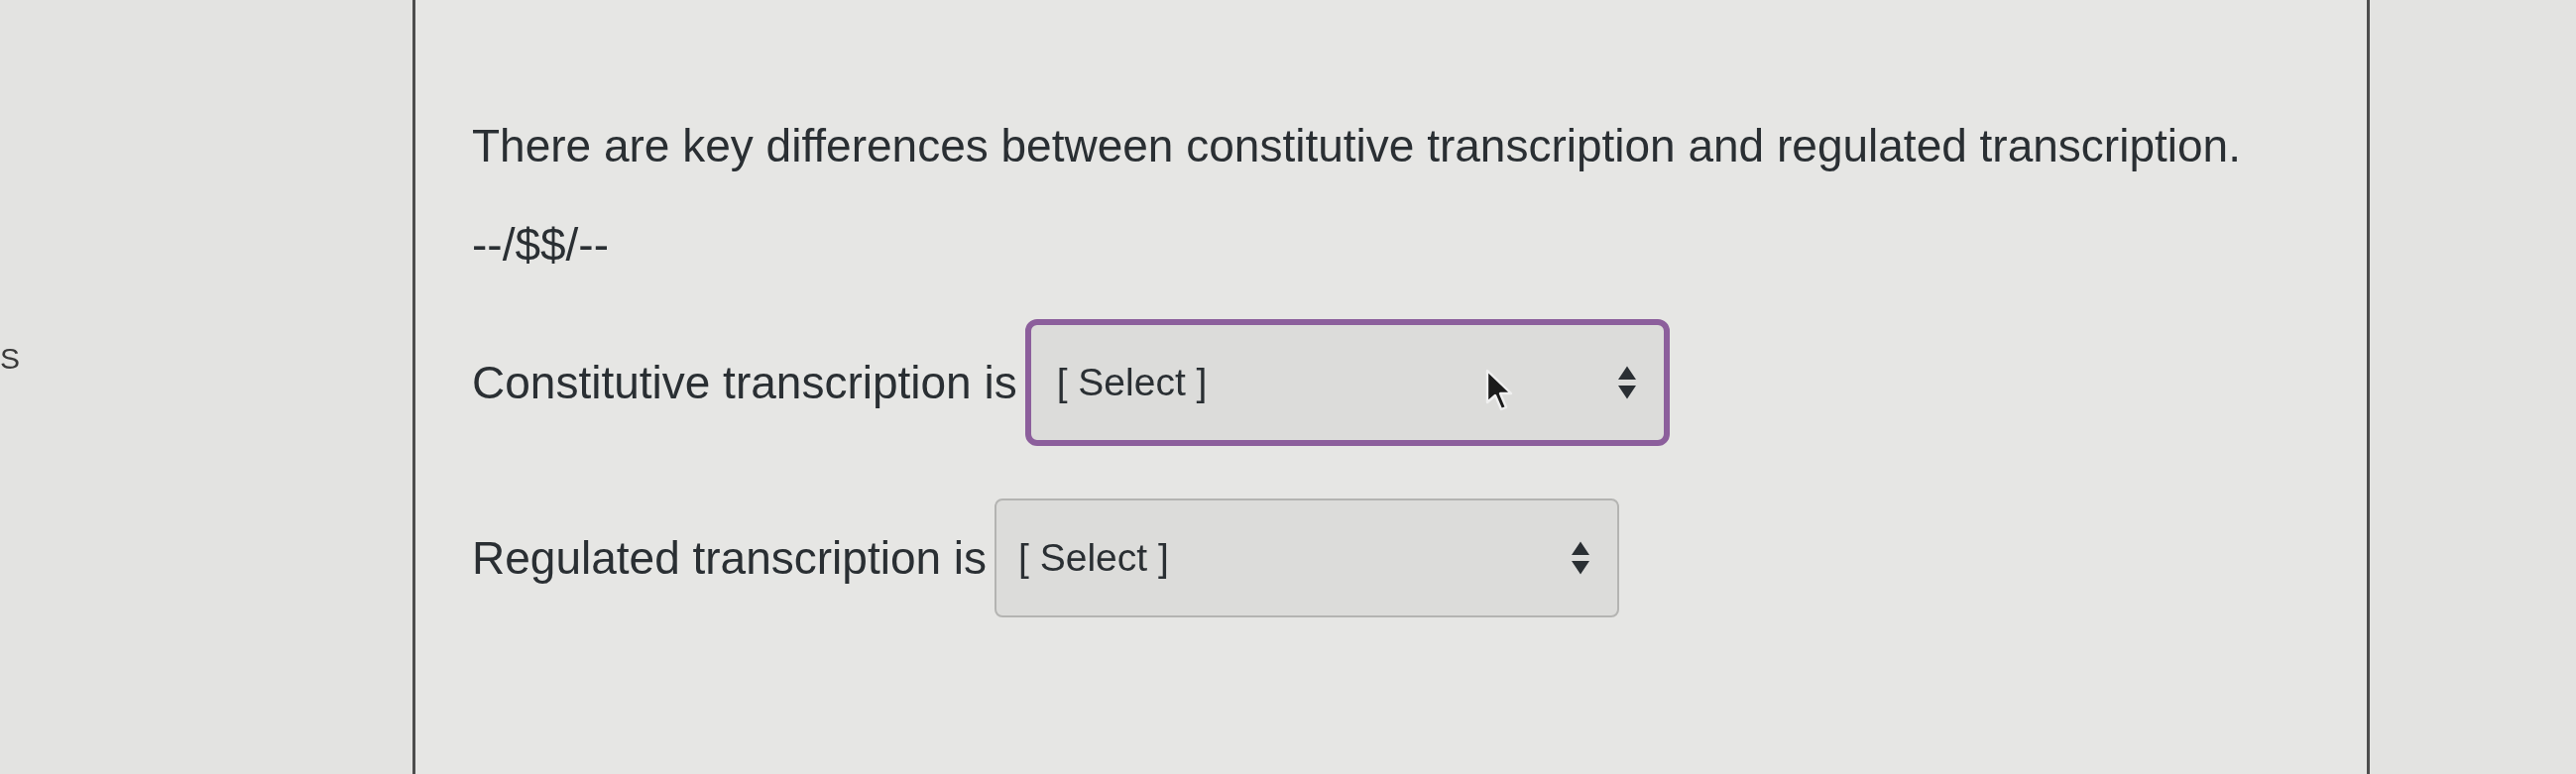 This screenshot has width=2576, height=774. Describe the element at coordinates (540, 245) in the screenshot. I see `code-text: --/$$/--` at that location.